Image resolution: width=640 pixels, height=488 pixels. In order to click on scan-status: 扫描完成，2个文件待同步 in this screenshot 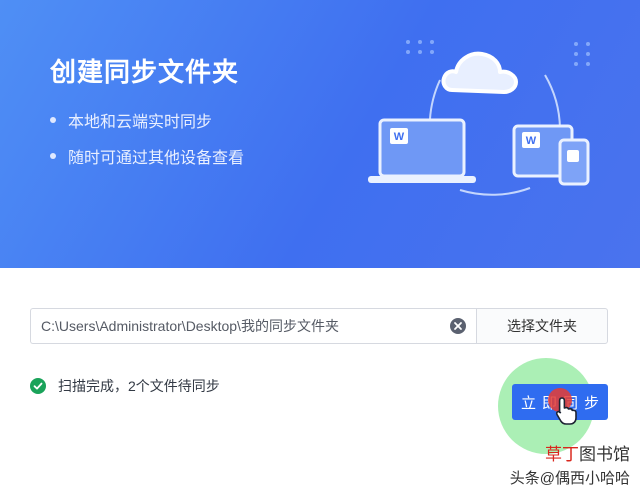, I will do `click(125, 386)`.